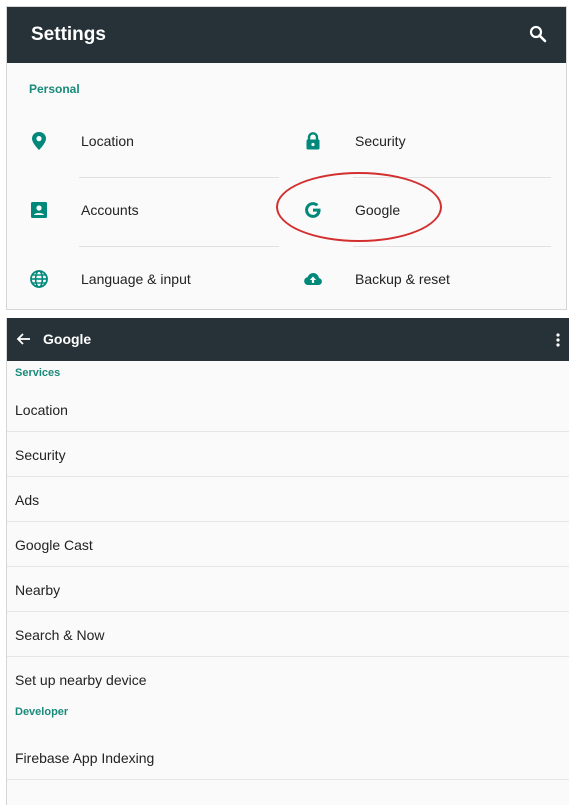 The height and width of the screenshot is (805, 569). Describe the element at coordinates (39, 141) in the screenshot. I see `location-pin-icon` at that location.